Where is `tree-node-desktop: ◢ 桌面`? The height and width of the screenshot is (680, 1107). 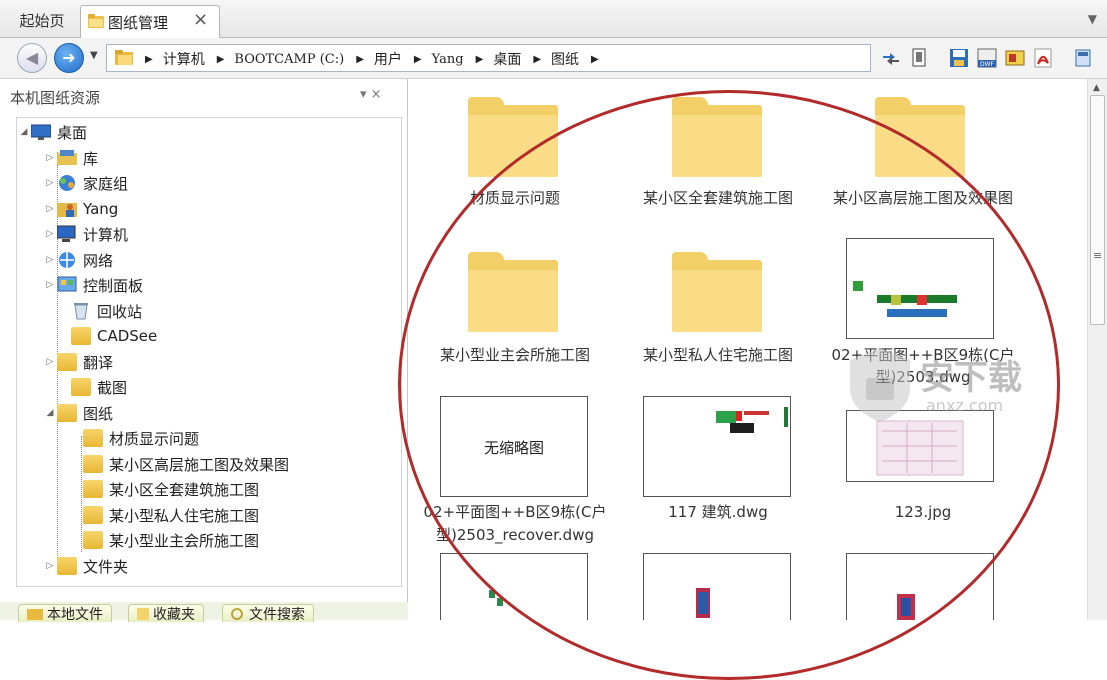
tree-node-desktop: ◢ 桌面 is located at coordinates (52, 132).